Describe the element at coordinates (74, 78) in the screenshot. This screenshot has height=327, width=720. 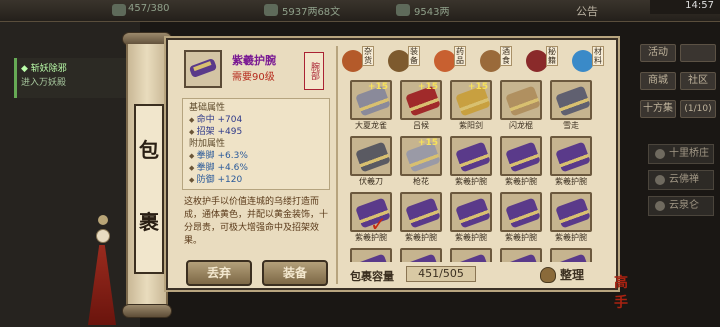
I see `quest-tracker: ◆ 斩妖除邪 进入万妖殿` at that location.